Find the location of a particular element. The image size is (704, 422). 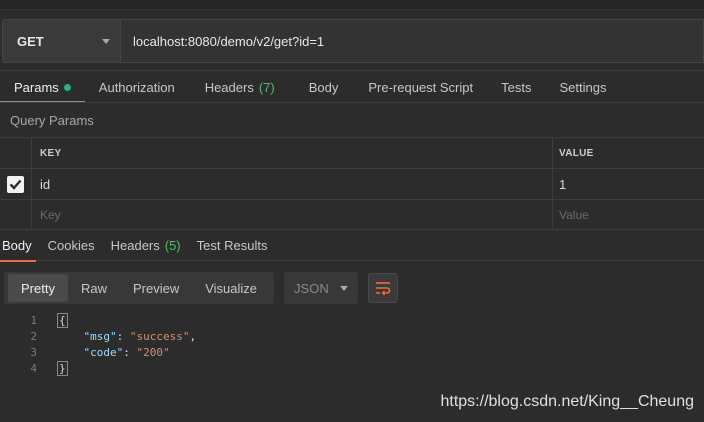

method-select: GET is located at coordinates (61, 41).